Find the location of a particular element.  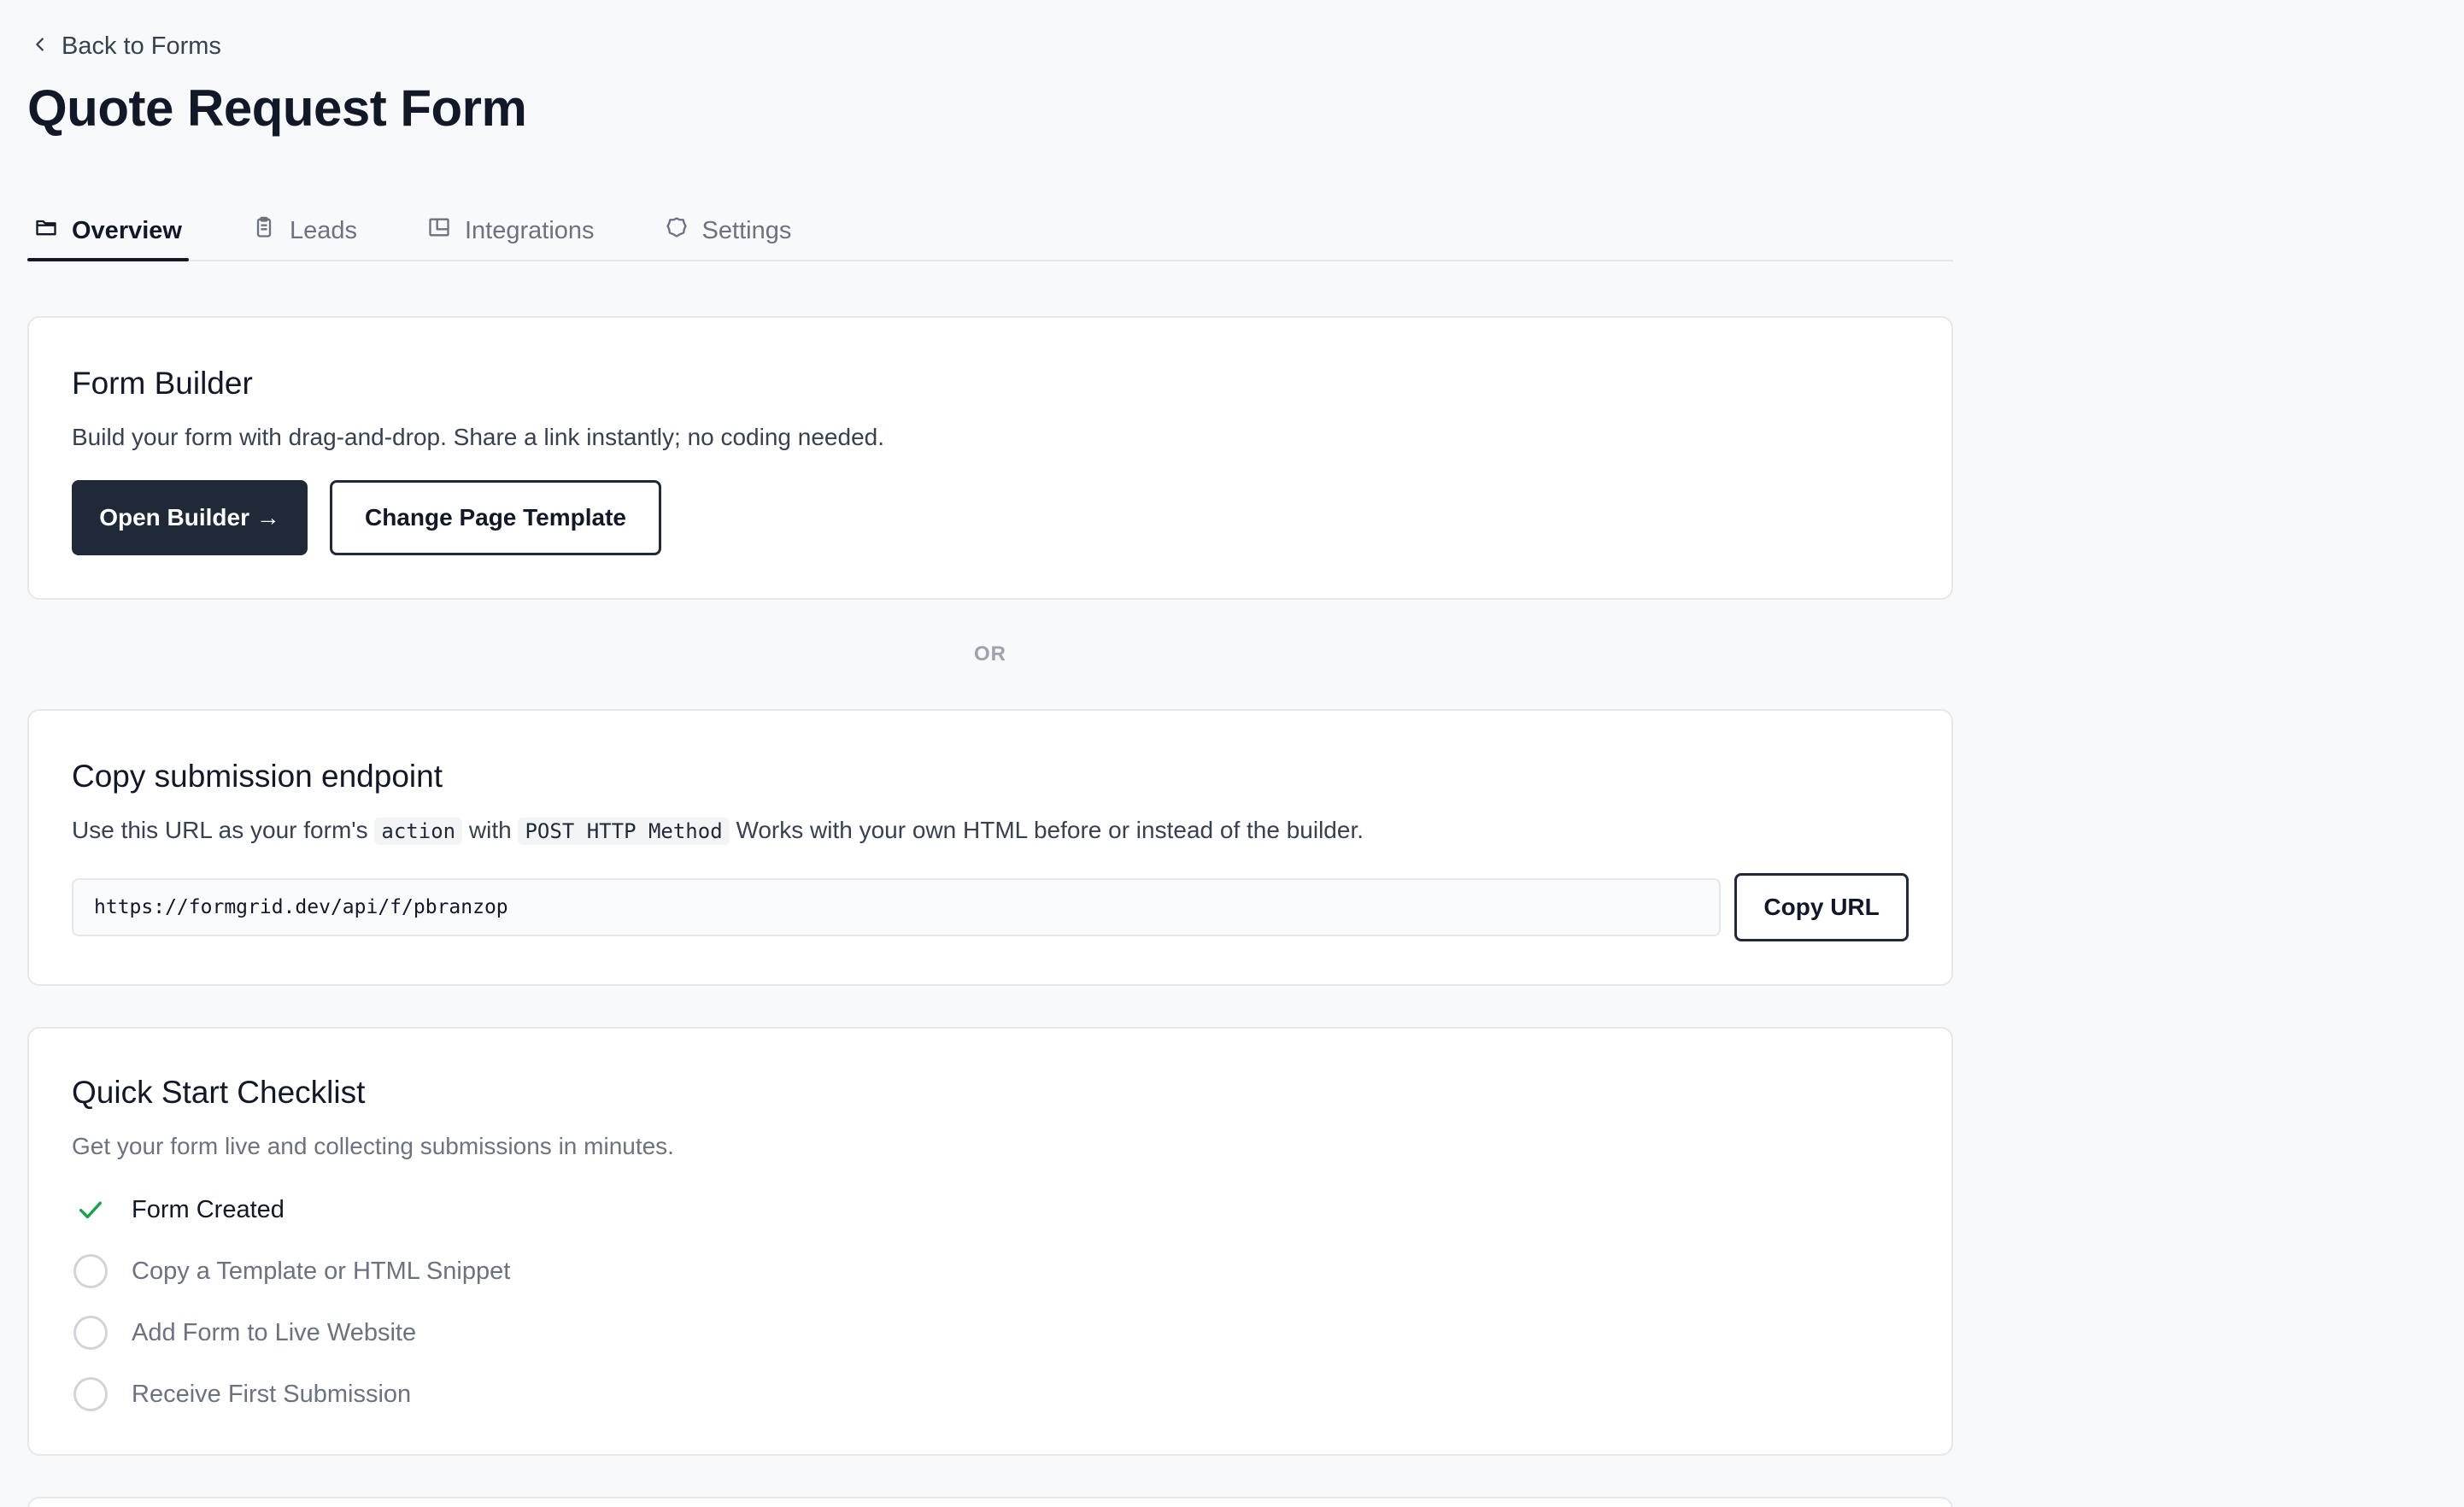

tab-leads-label: Leads is located at coordinates (323, 230).